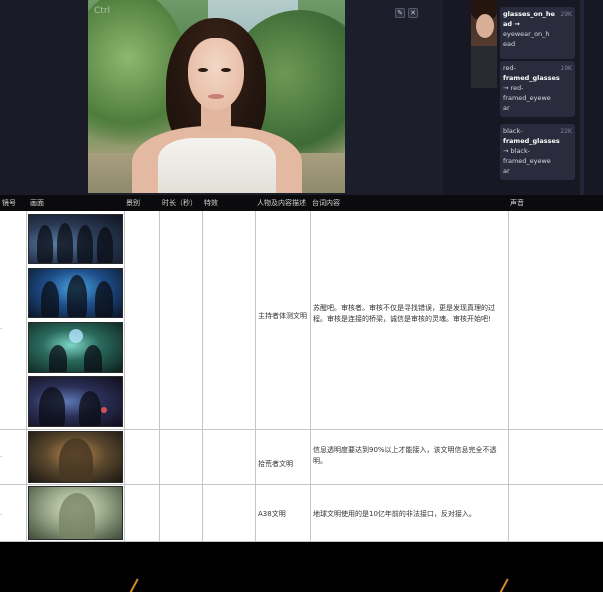  I want to click on generated-portrait-image: Ctrl, so click(216, 96).